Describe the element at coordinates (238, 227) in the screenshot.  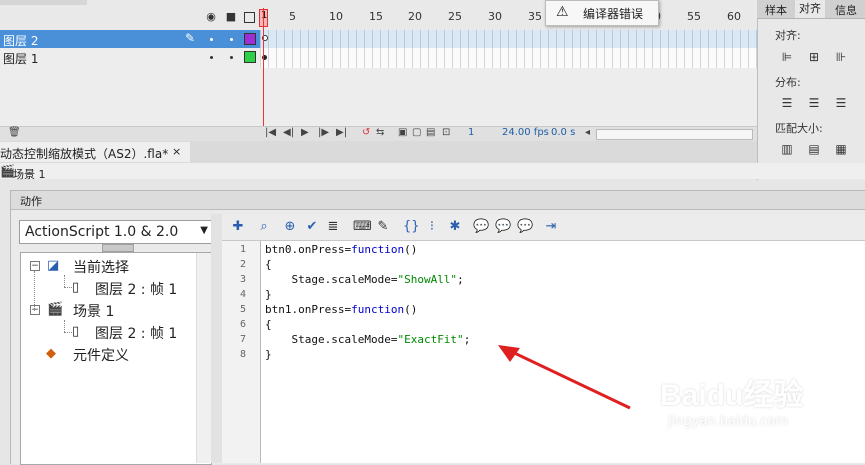
I see `add-statement-icon: ✚` at that location.